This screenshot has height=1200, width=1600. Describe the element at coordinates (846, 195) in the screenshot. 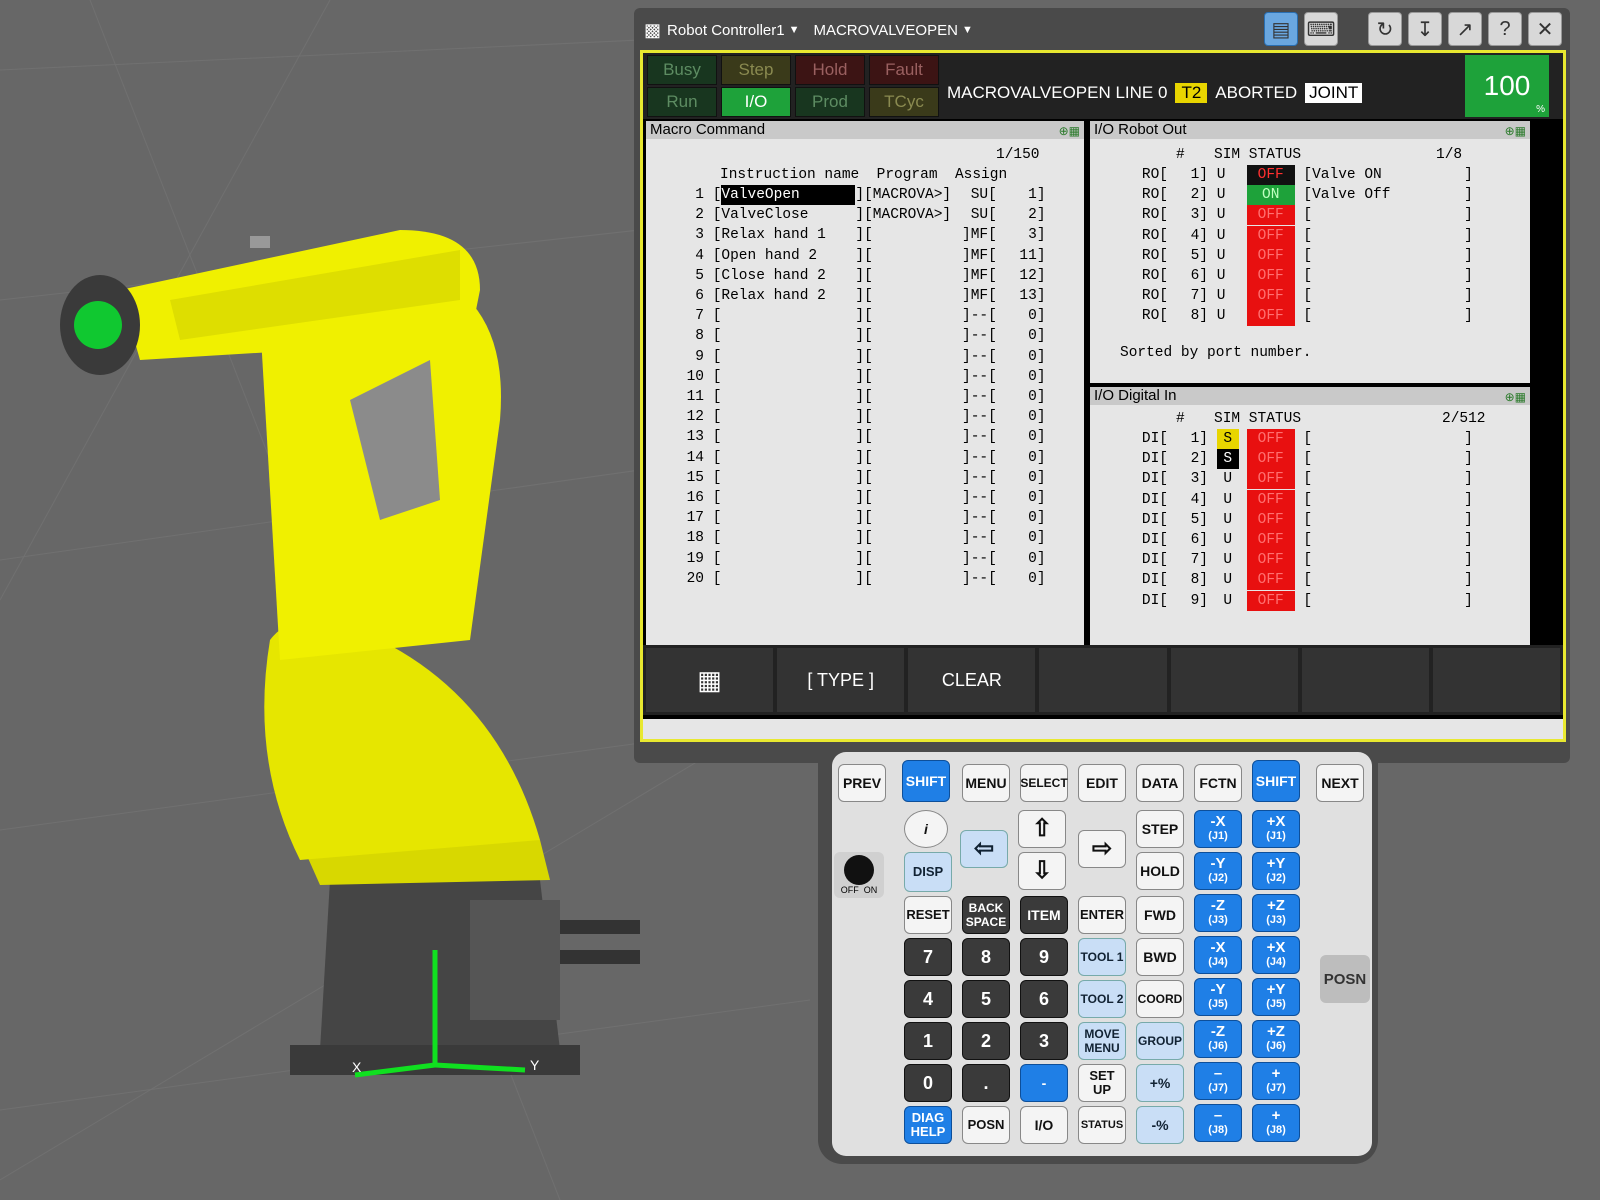

I see `table-row: 1 [ValveOpen][MACROVA>] SU[1]` at that location.